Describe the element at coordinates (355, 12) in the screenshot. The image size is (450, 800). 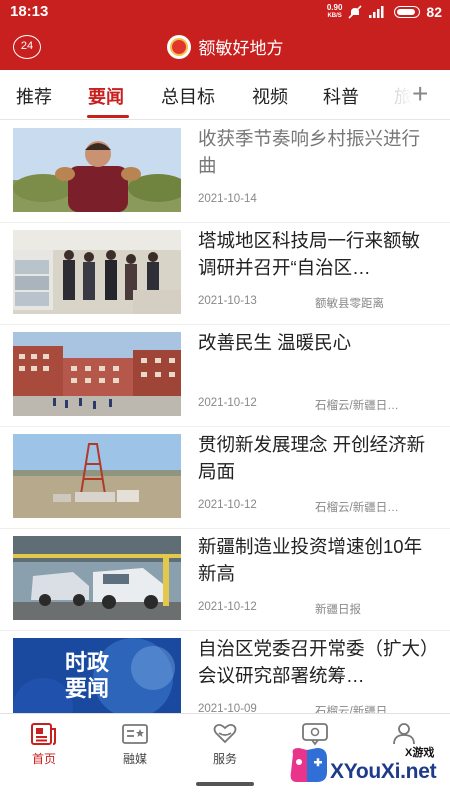
I see `mute-icon` at that location.